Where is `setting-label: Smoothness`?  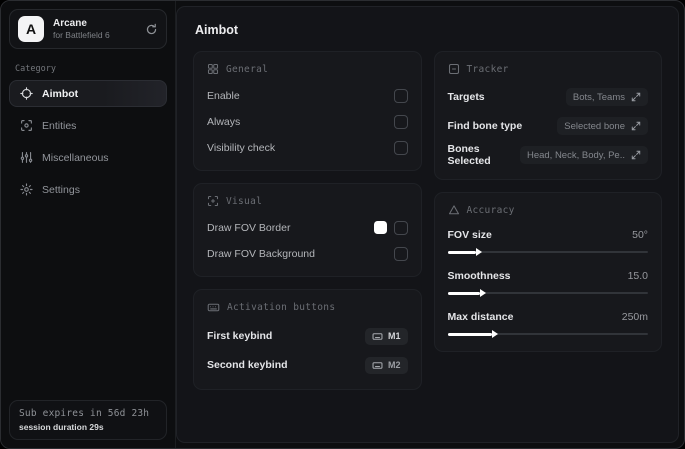
setting-label: Smoothness is located at coordinates (479, 276).